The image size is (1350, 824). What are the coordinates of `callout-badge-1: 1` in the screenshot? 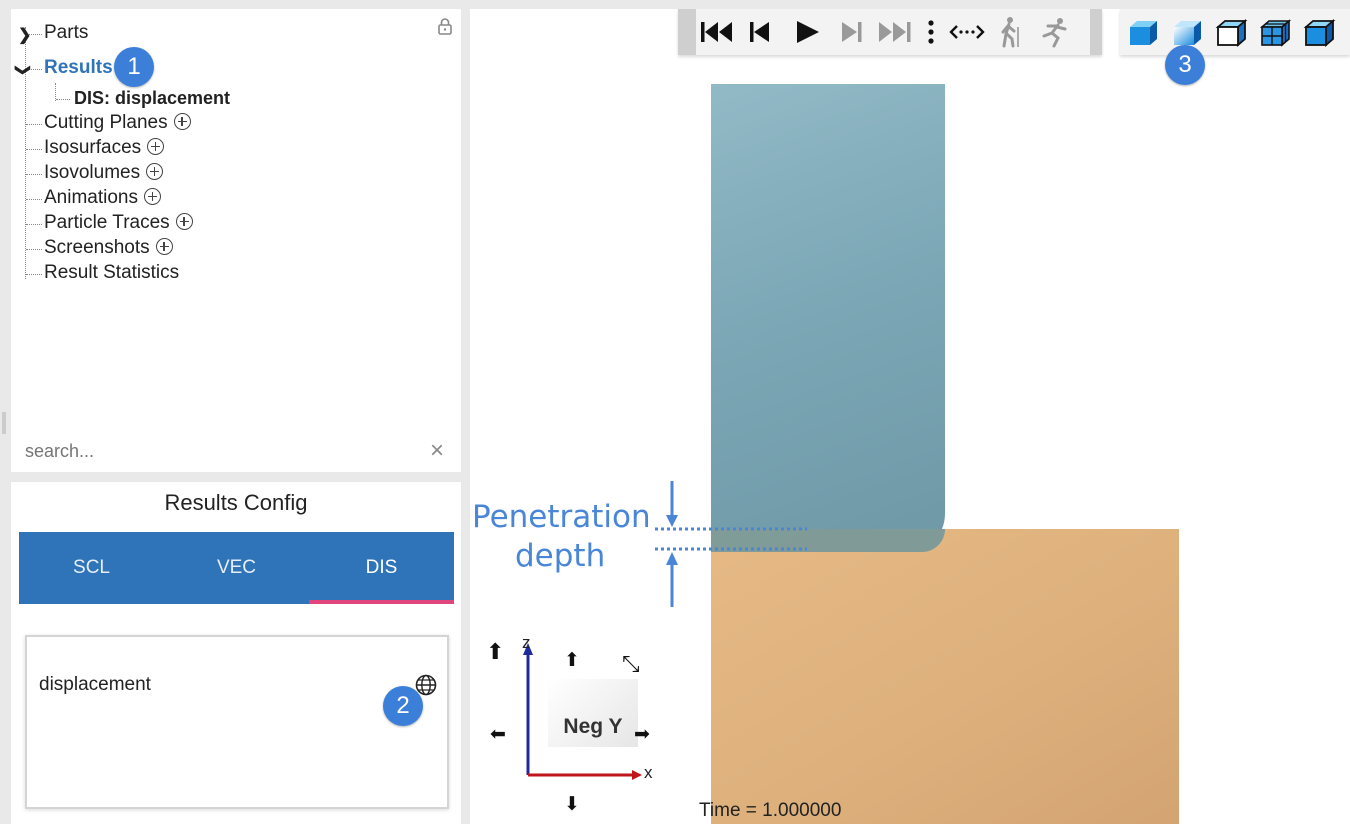 It's located at (134, 67).